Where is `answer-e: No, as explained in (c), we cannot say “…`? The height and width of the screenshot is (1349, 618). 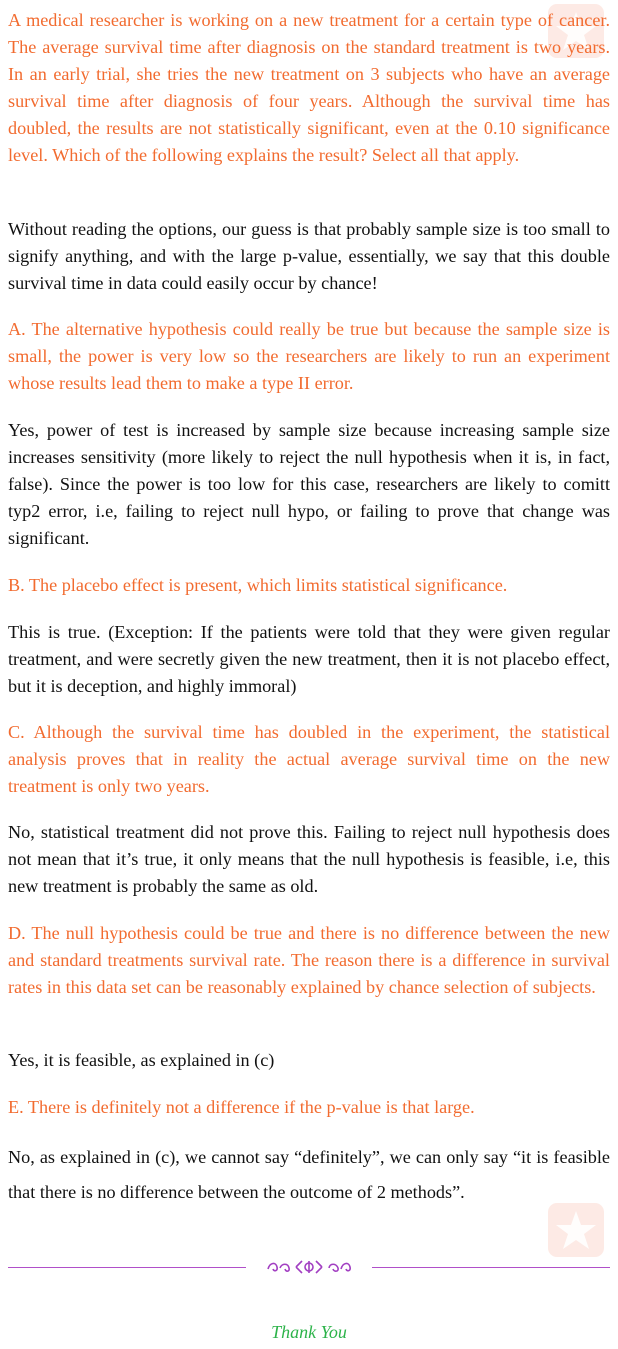
answer-e: No, as explained in (c), we cannot say “… is located at coordinates (309, 1174).